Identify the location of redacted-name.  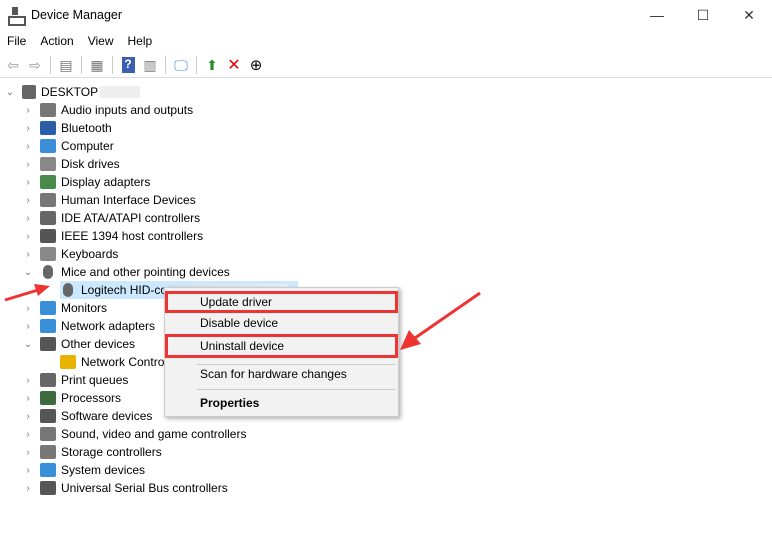
(120, 92).